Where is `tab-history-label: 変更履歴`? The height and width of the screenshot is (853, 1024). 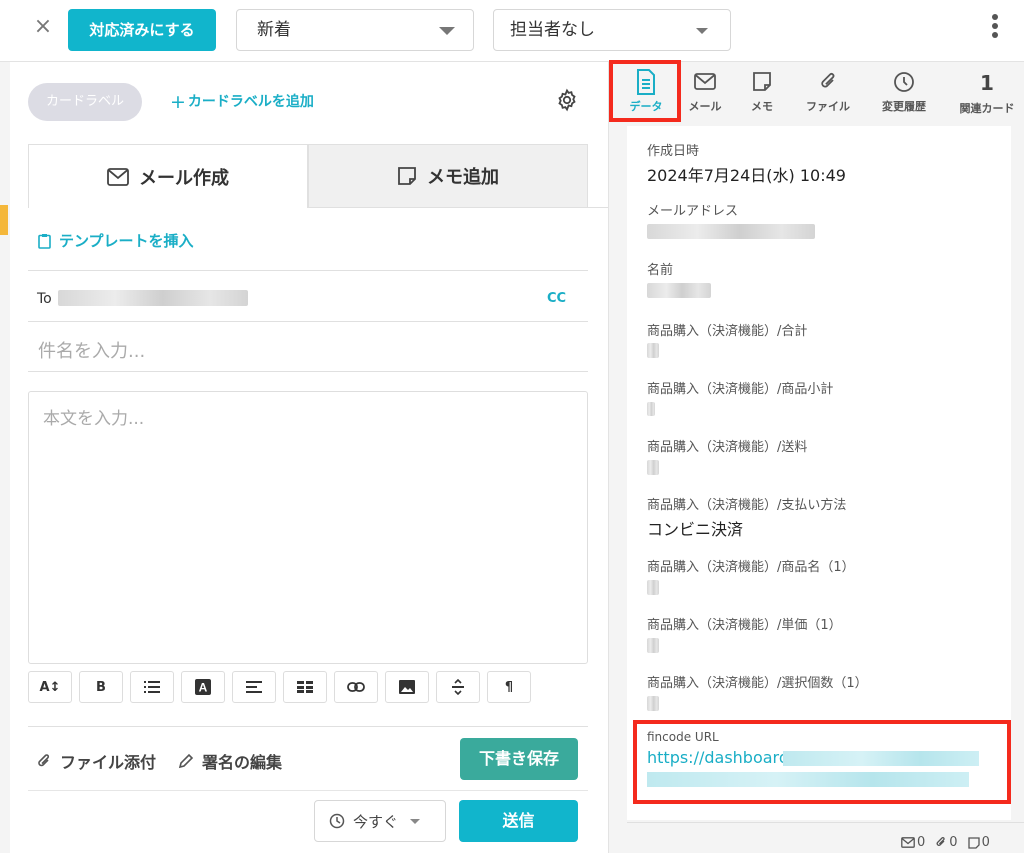 tab-history-label: 変更履歴 is located at coordinates (904, 106).